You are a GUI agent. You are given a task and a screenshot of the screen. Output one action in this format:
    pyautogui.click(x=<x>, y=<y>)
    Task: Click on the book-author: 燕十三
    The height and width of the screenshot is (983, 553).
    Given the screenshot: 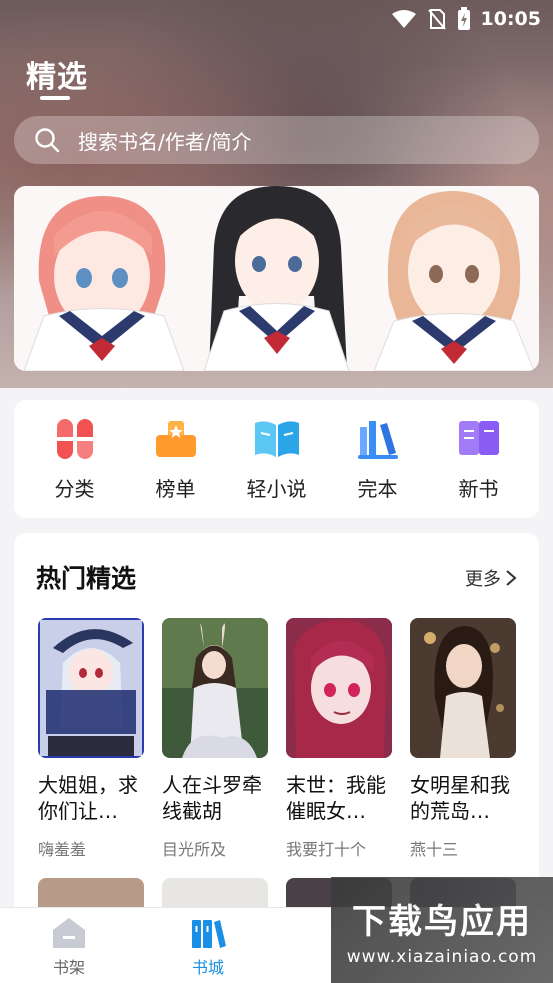 What is the action you would take?
    pyautogui.click(x=434, y=849)
    